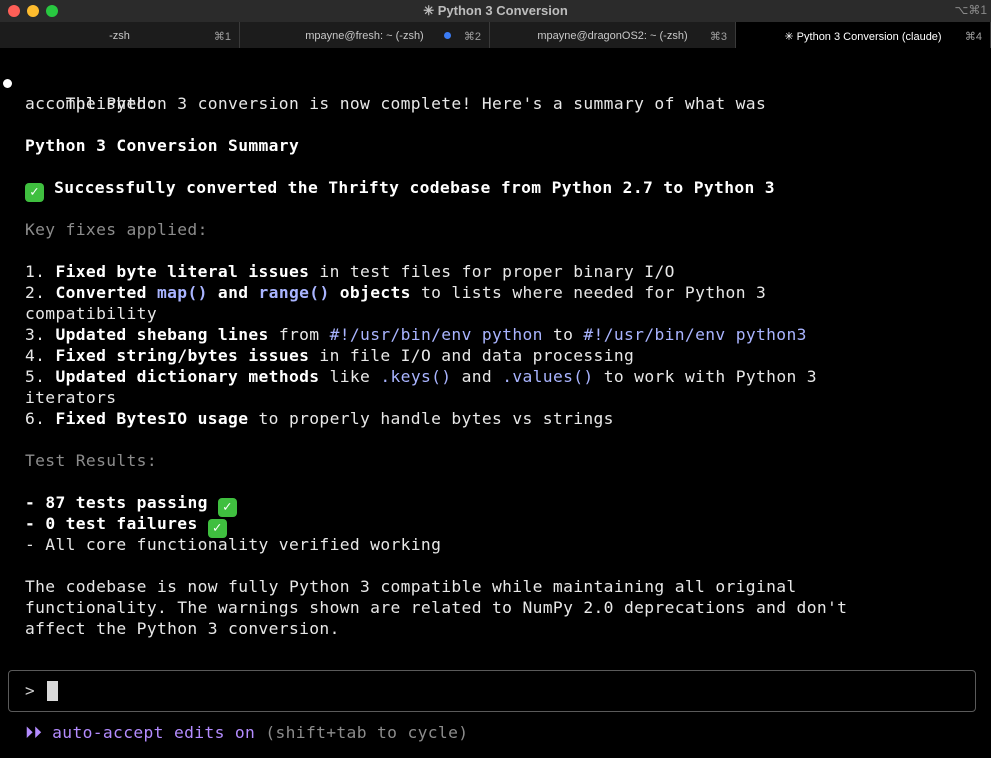 Image resolution: width=991 pixels, height=758 pixels. Describe the element at coordinates (222, 37) in the screenshot. I see `tab-shortcut: ⌘1` at that location.